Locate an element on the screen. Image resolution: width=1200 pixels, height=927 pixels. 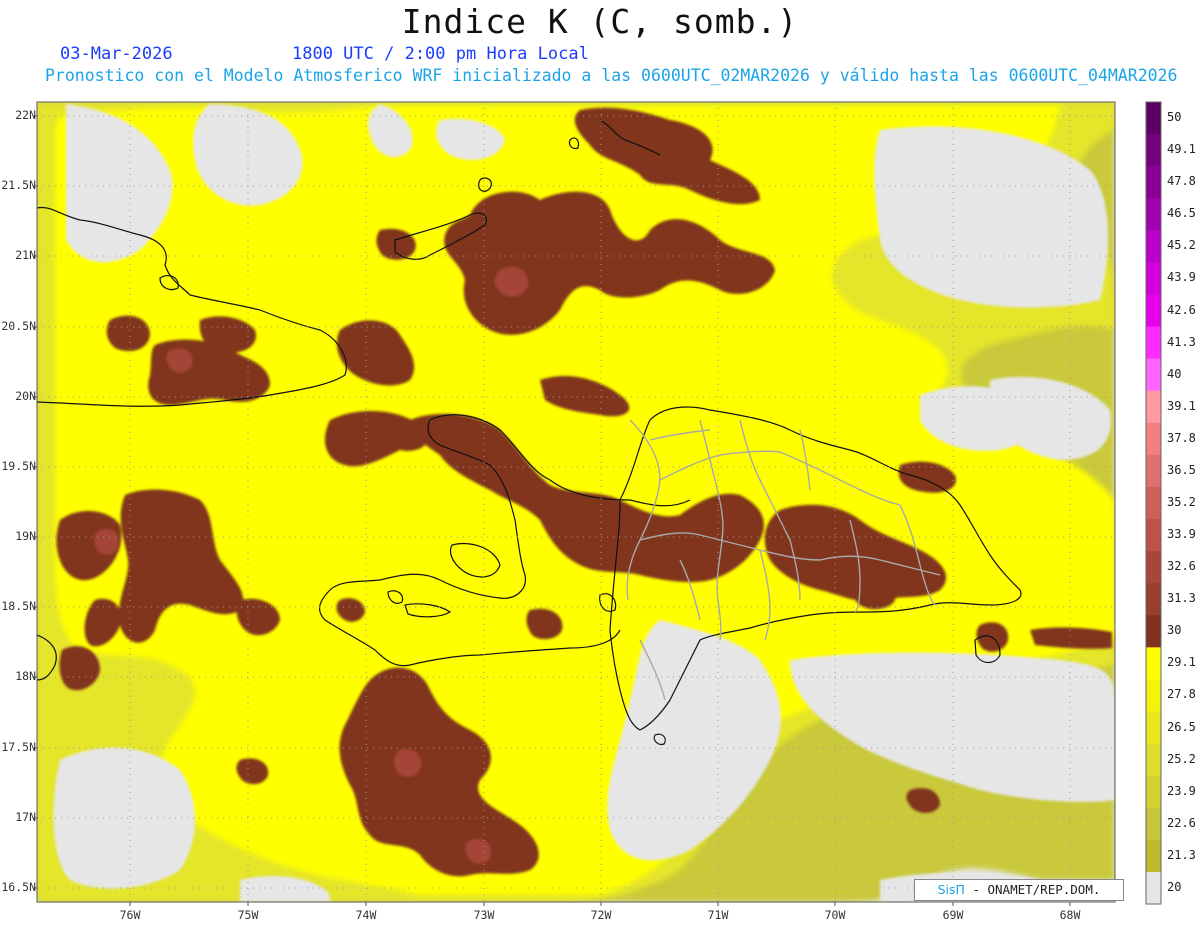
lon-label: 74W is located at coordinates (366, 915).